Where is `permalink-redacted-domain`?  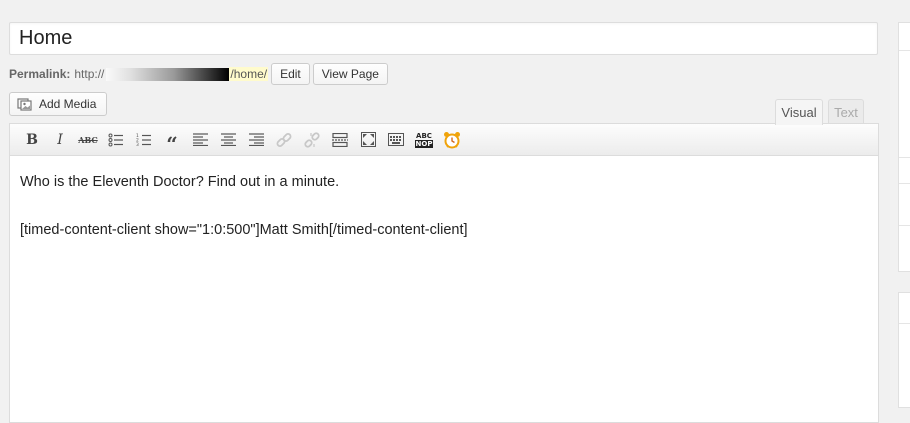 permalink-redacted-domain is located at coordinates (168, 74).